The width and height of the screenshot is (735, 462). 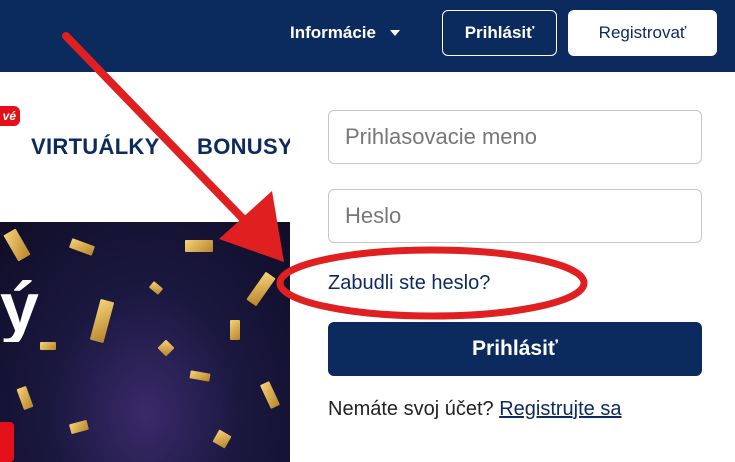 I want to click on nav-item-bonusy: BONUSY, so click(x=245, y=147).